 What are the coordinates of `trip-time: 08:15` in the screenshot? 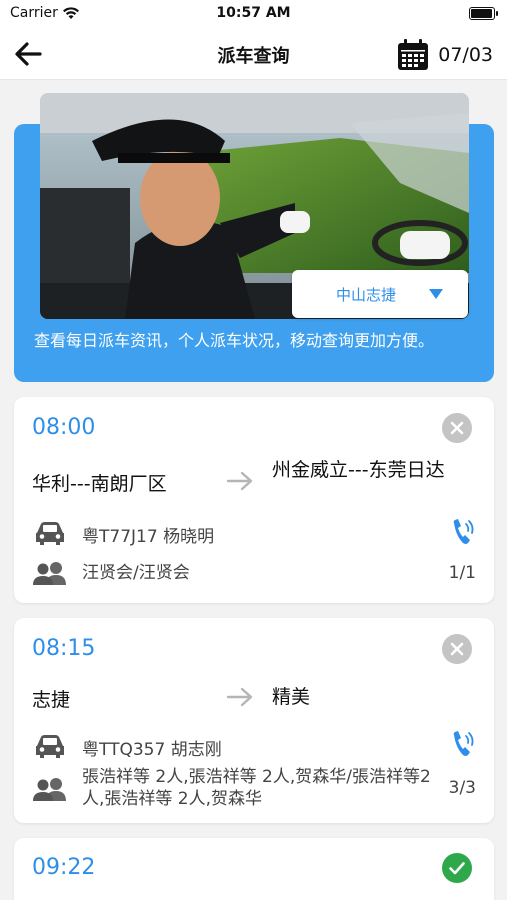 It's located at (64, 648).